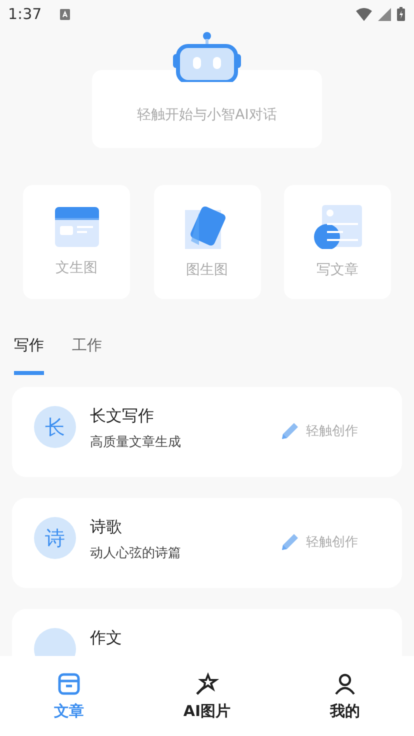 The height and width of the screenshot is (736, 414). I want to click on notification-icon, so click(65, 14).